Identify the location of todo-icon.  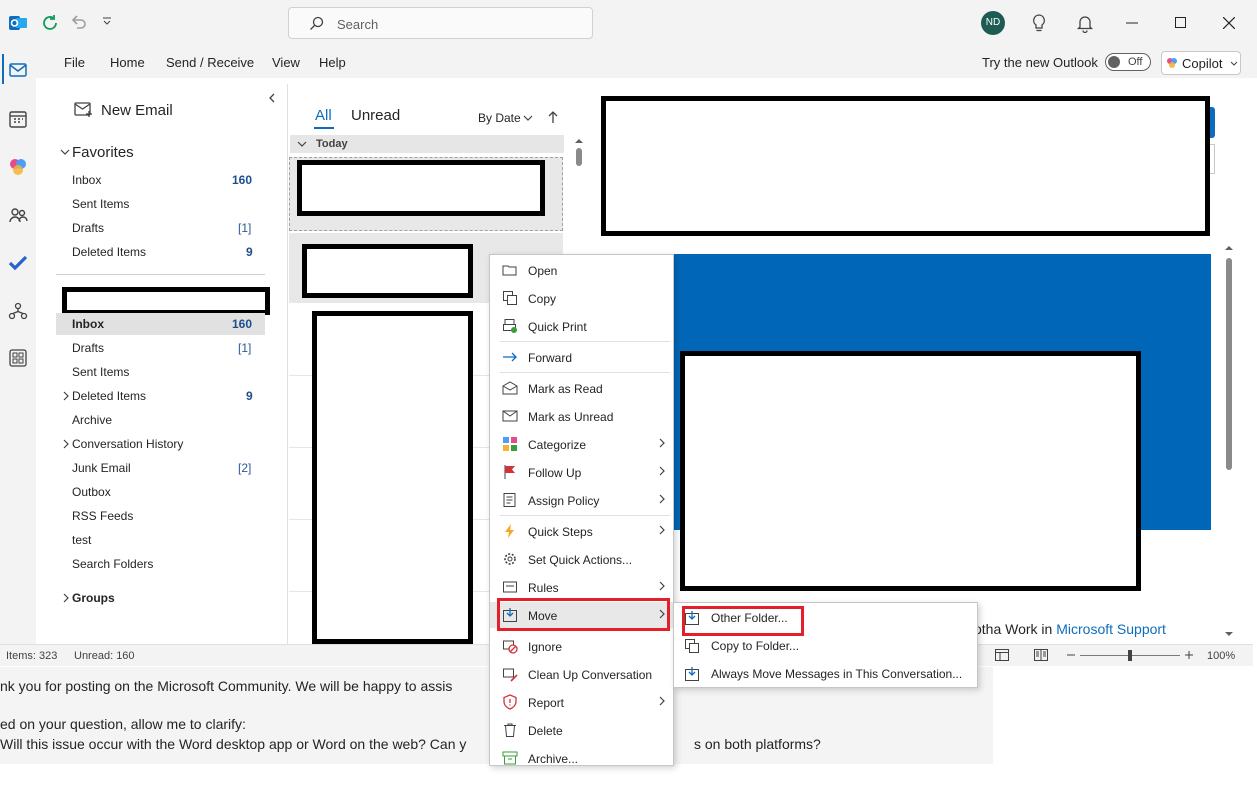
(18, 263).